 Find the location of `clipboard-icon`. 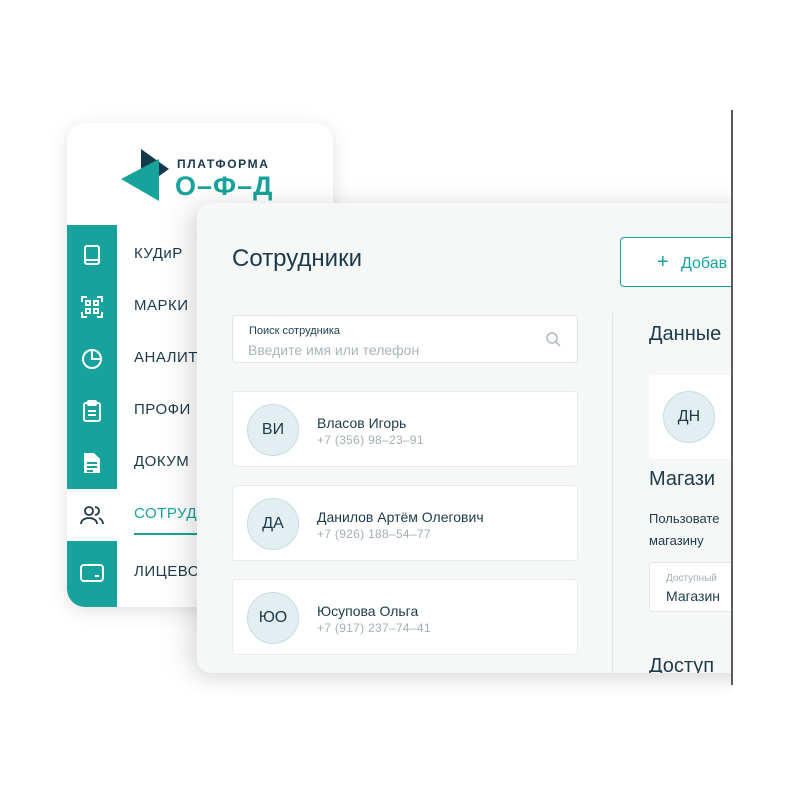

clipboard-icon is located at coordinates (92, 411).